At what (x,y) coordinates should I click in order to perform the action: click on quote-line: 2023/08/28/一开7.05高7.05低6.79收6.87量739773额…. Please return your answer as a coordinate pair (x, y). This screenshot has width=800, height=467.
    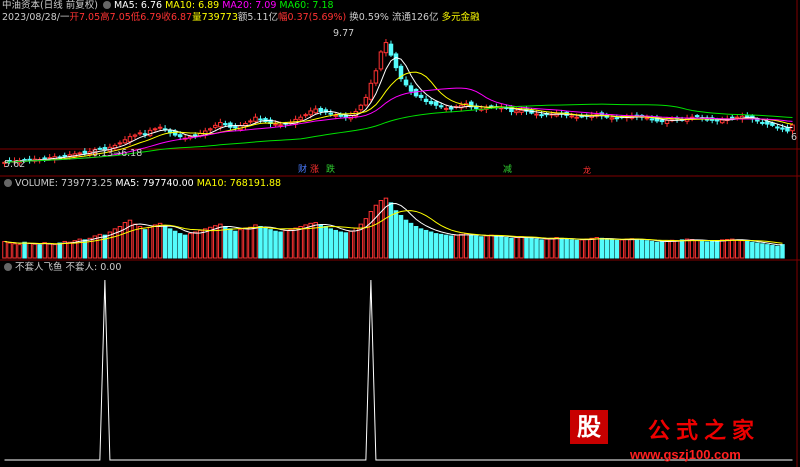
    Looking at the image, I should click on (242, 18).